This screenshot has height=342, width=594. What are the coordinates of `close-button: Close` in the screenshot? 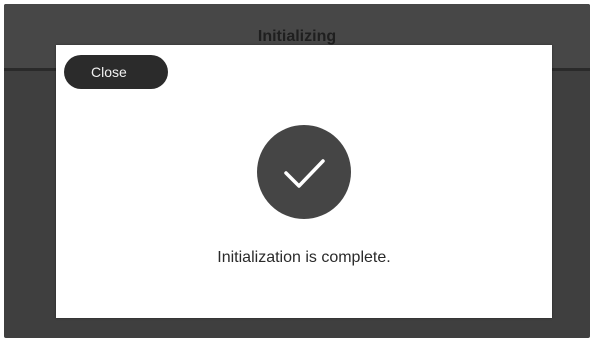 It's located at (116, 72).